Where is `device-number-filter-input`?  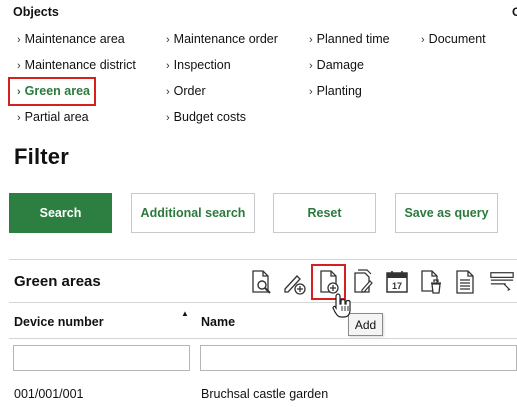
device-number-filter-input is located at coordinates (101, 358).